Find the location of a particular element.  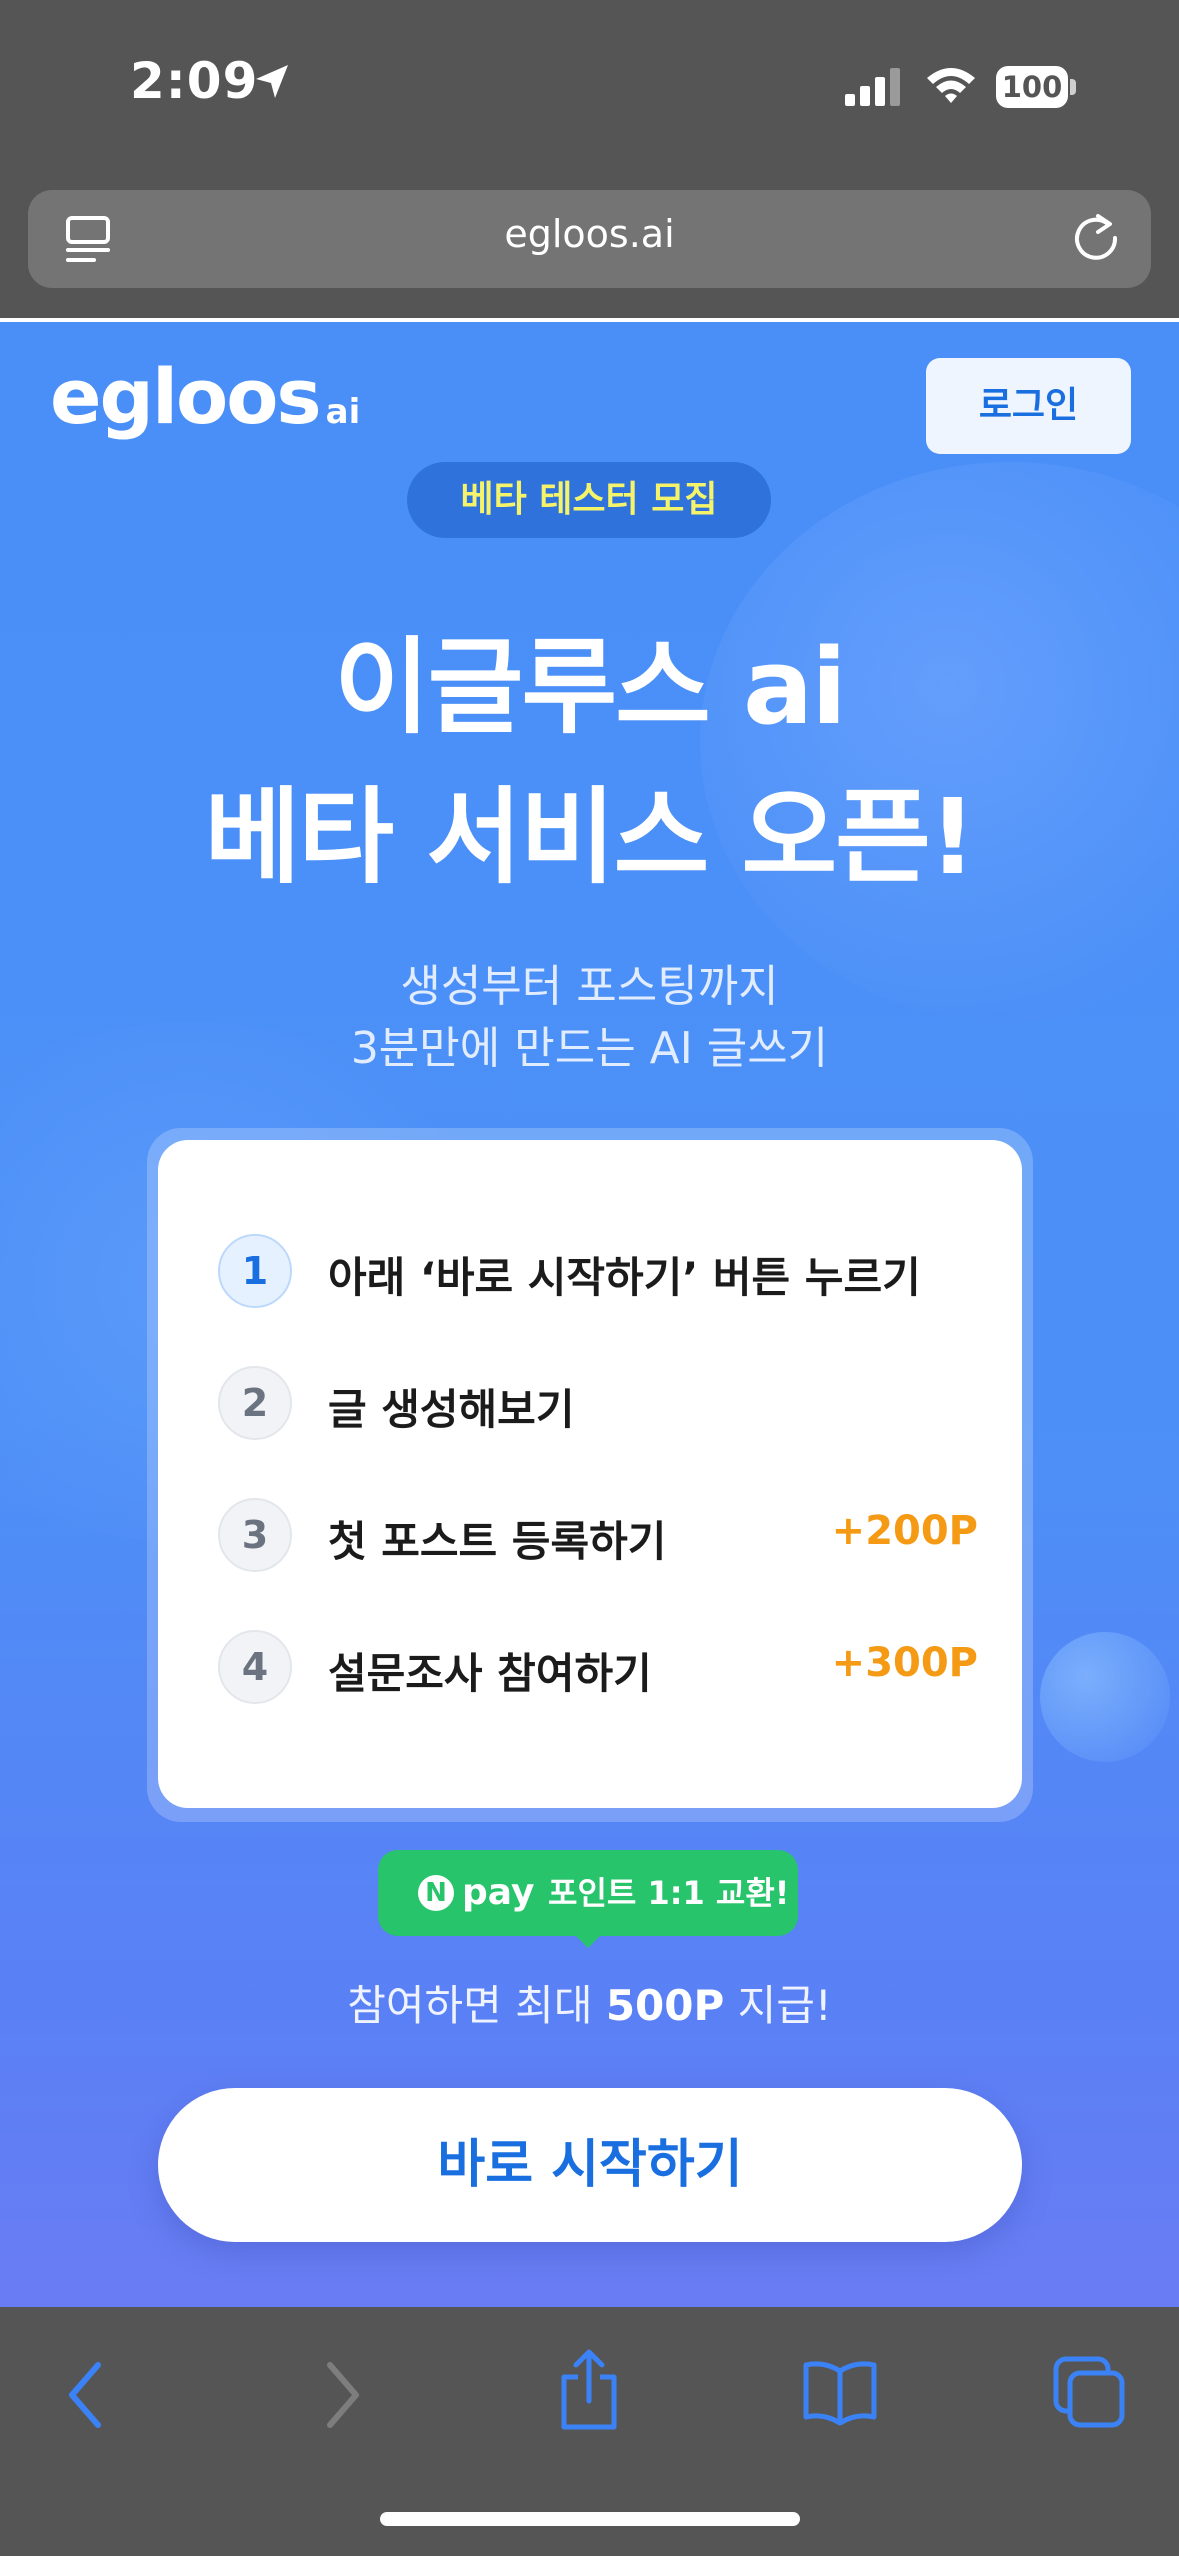

step-reward: +200P is located at coordinates (904, 1531).